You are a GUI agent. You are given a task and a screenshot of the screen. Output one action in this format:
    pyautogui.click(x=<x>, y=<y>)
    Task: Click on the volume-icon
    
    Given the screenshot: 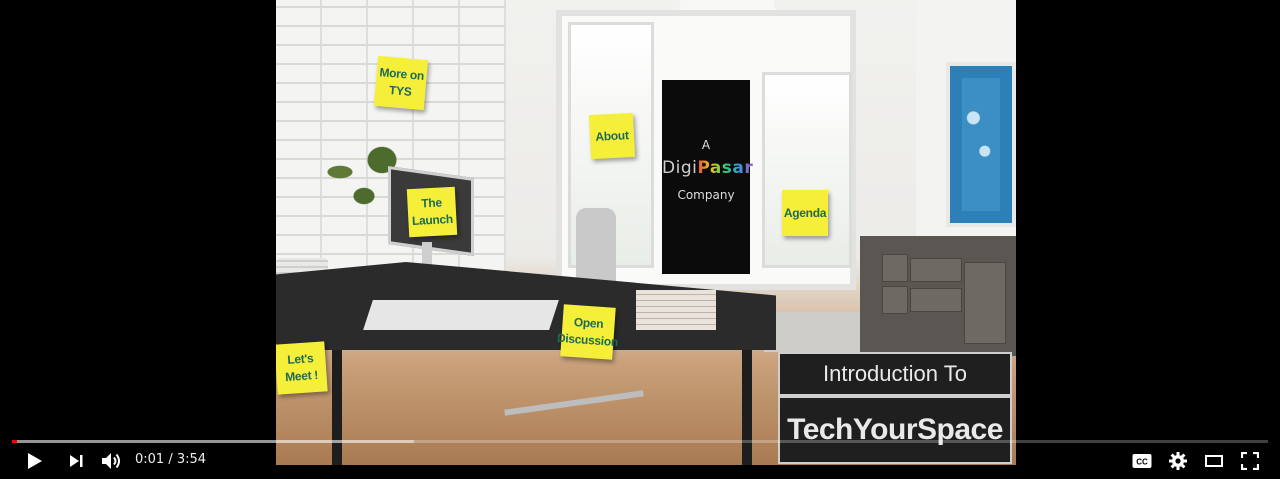 What is the action you would take?
    pyautogui.click(x=111, y=461)
    